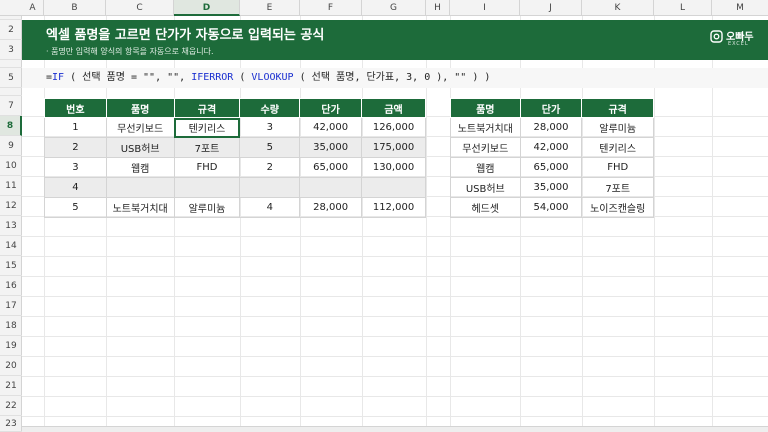 The image size is (768, 432). What do you see at coordinates (272, 77) in the screenshot?
I see `formula-fn-vlookup: VLOOKUP` at bounding box center [272, 77].